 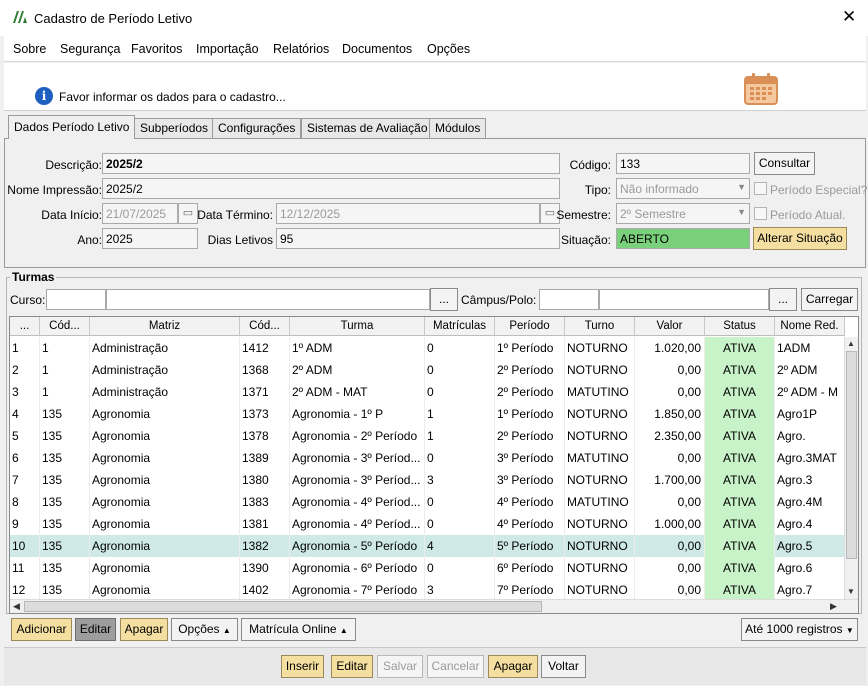 I want to click on table-cell: 3, so click(x=460, y=480).